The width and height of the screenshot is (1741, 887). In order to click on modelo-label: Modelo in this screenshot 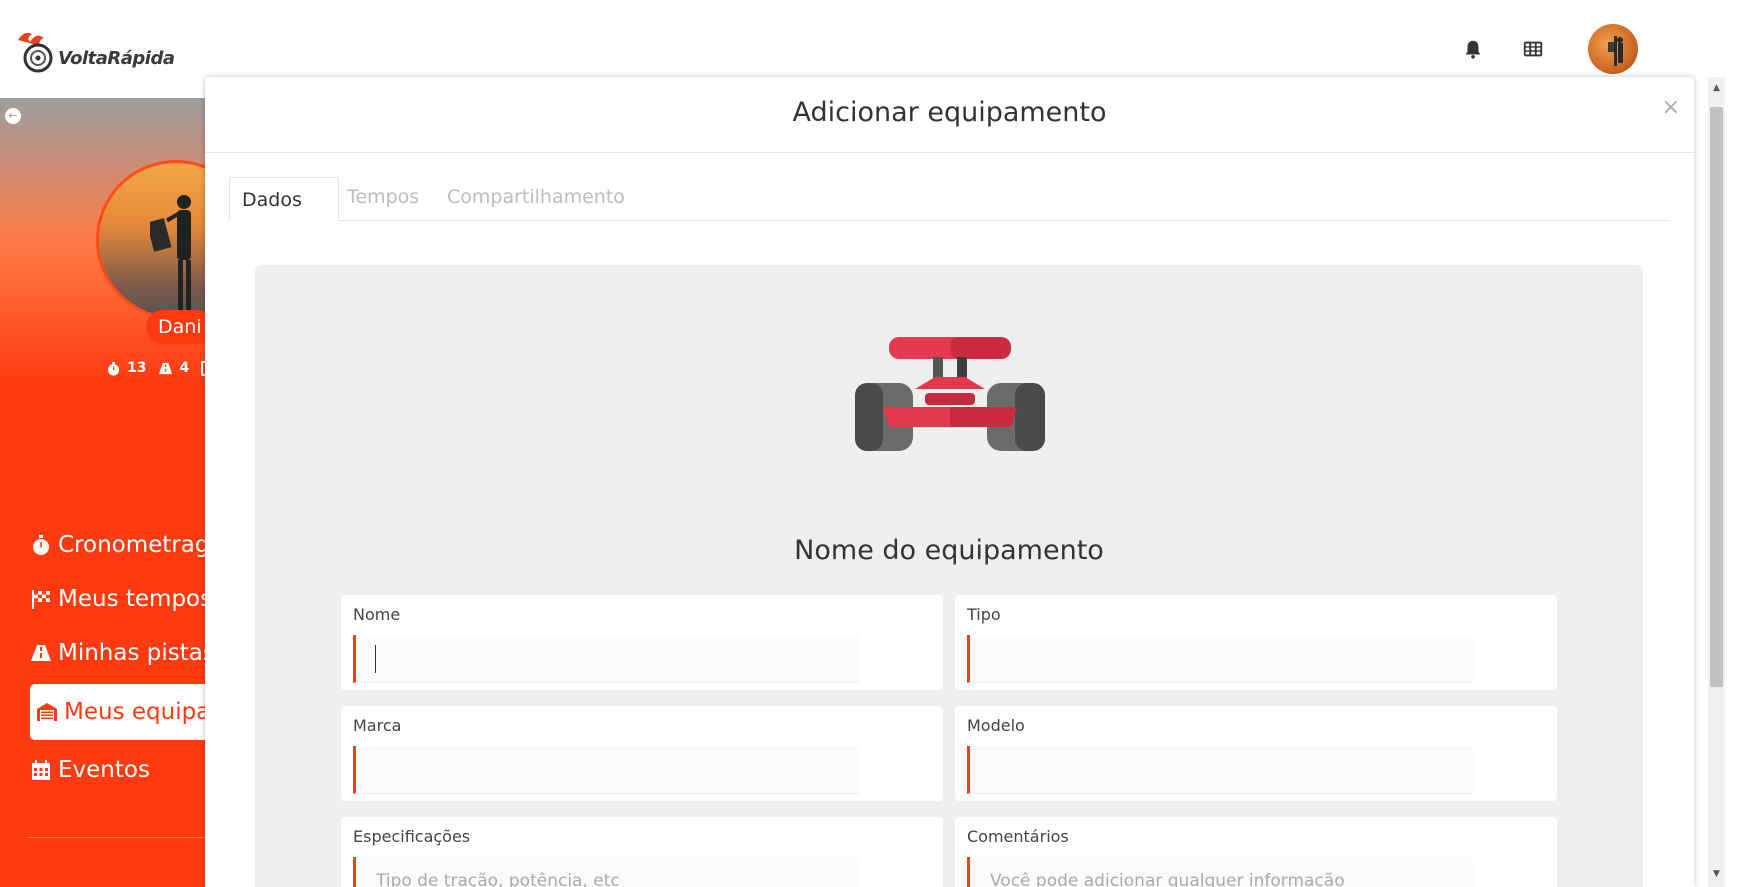, I will do `click(996, 725)`.